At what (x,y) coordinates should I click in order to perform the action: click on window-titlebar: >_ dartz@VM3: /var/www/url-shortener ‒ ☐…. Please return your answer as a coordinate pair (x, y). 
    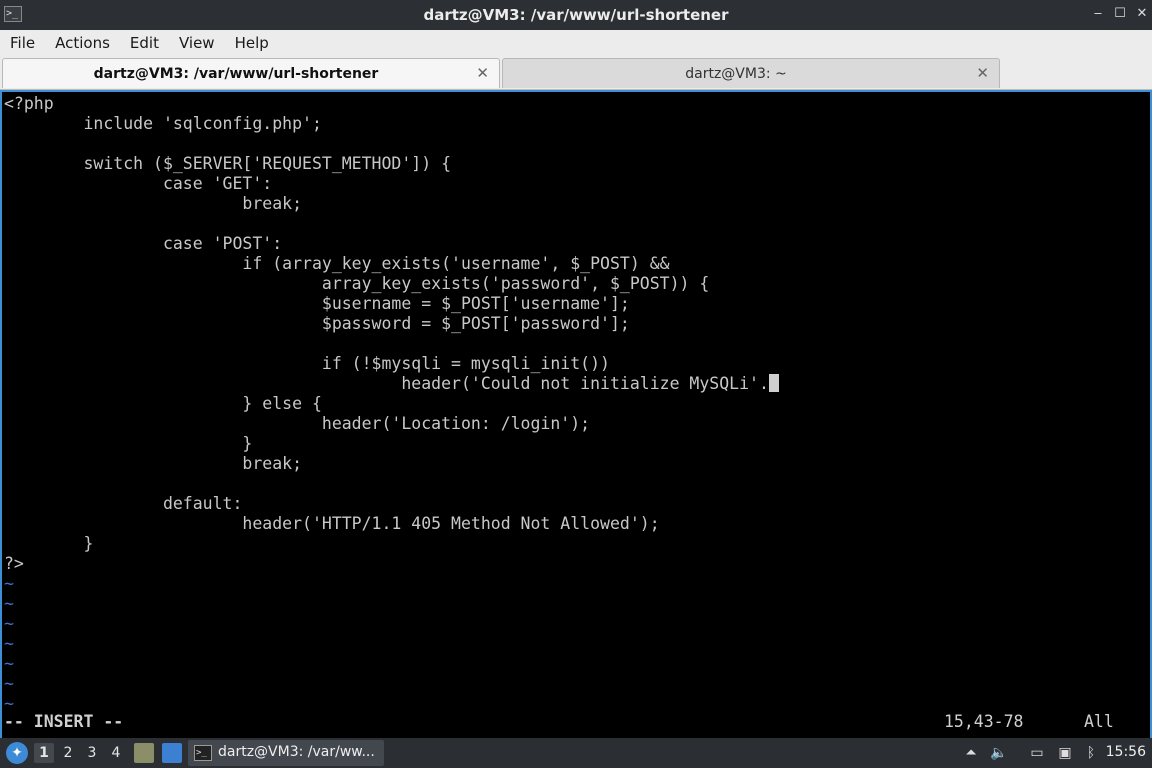
    Looking at the image, I should click on (576, 15).